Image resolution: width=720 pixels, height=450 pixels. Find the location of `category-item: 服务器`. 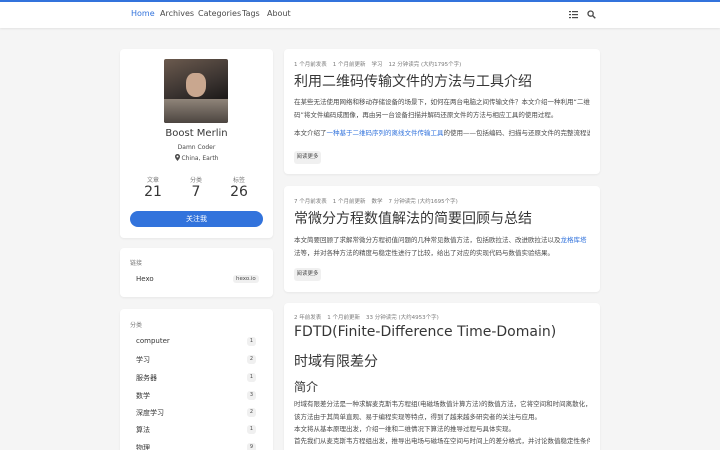

category-item: 服务器 is located at coordinates (146, 378).